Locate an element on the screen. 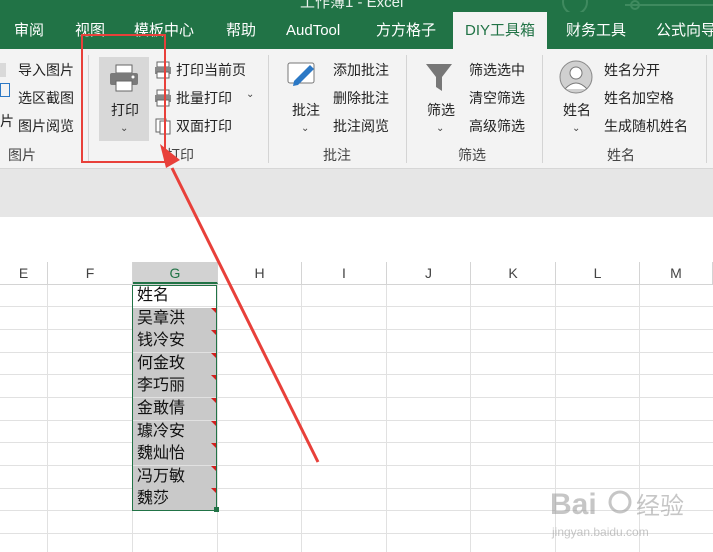  formula-bar-area is located at coordinates (356, 193).